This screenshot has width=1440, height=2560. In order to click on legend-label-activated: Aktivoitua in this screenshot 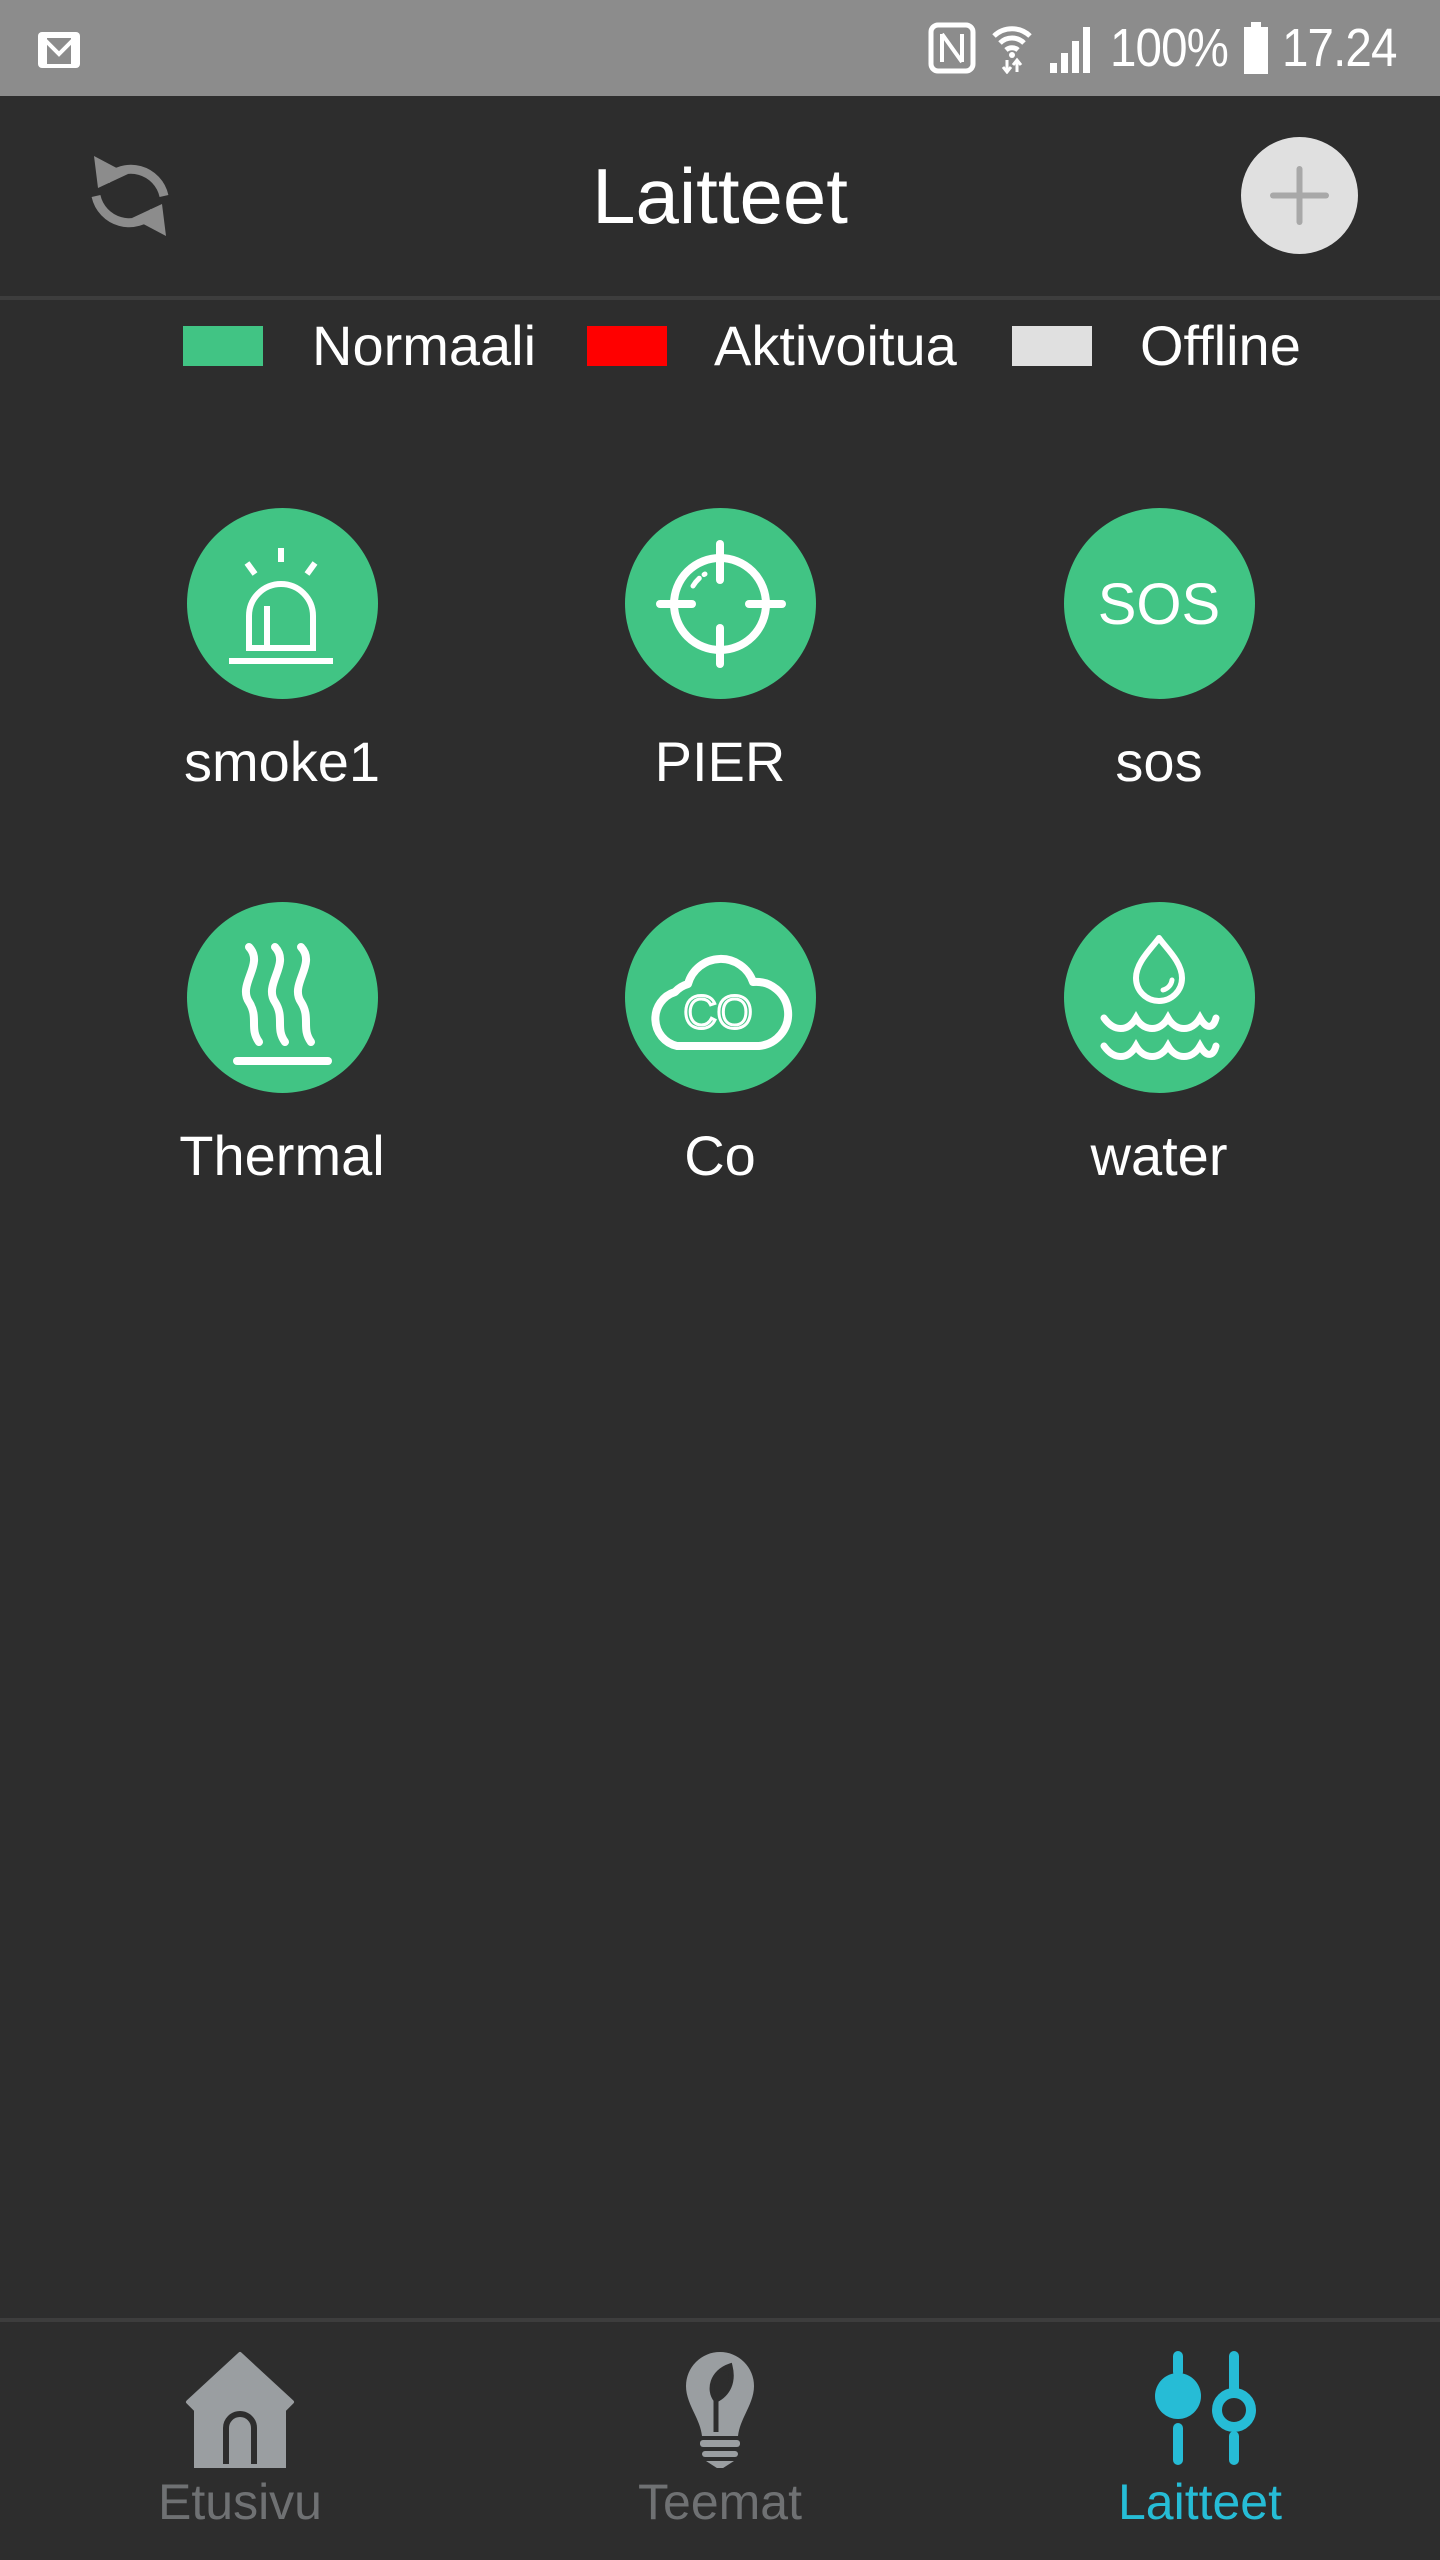, I will do `click(835, 345)`.